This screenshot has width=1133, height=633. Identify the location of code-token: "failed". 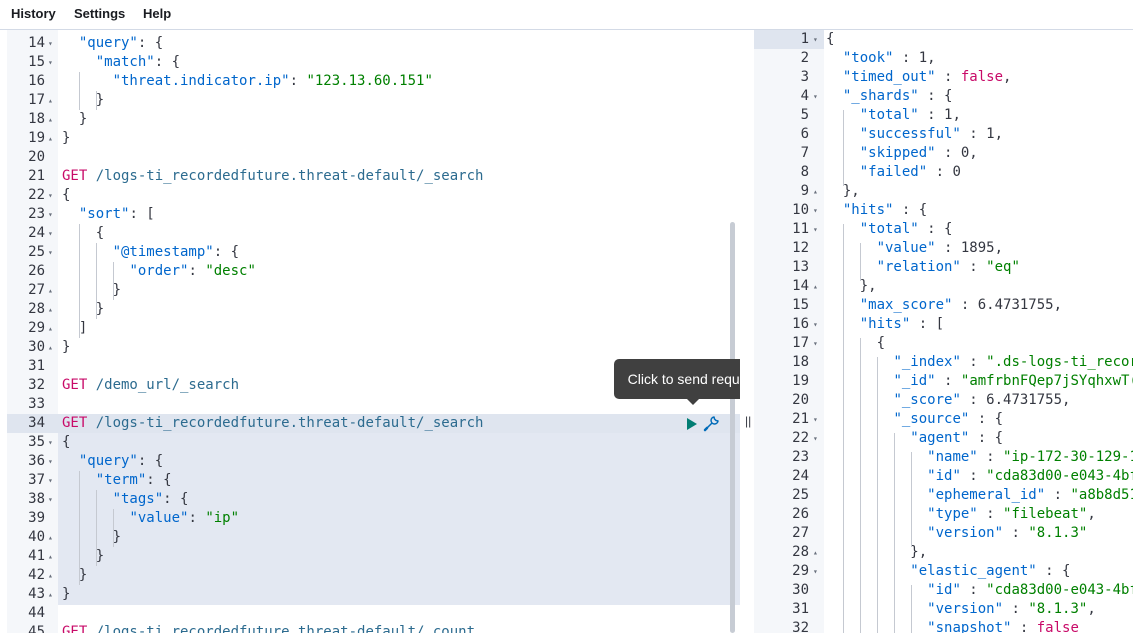
(893, 172).